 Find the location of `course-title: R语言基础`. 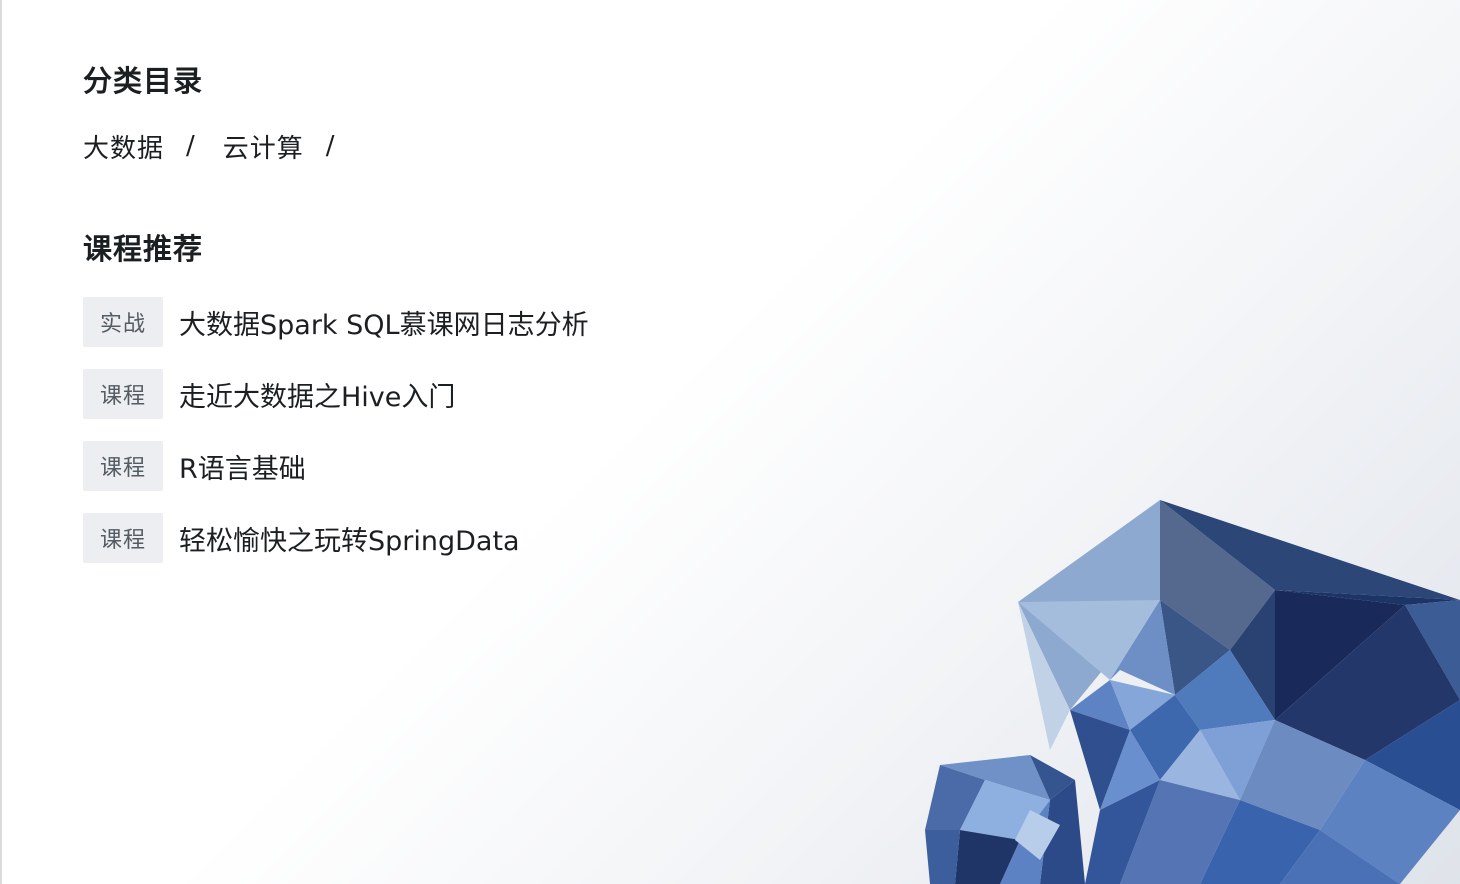

course-title: R语言基础 is located at coordinates (242, 466).